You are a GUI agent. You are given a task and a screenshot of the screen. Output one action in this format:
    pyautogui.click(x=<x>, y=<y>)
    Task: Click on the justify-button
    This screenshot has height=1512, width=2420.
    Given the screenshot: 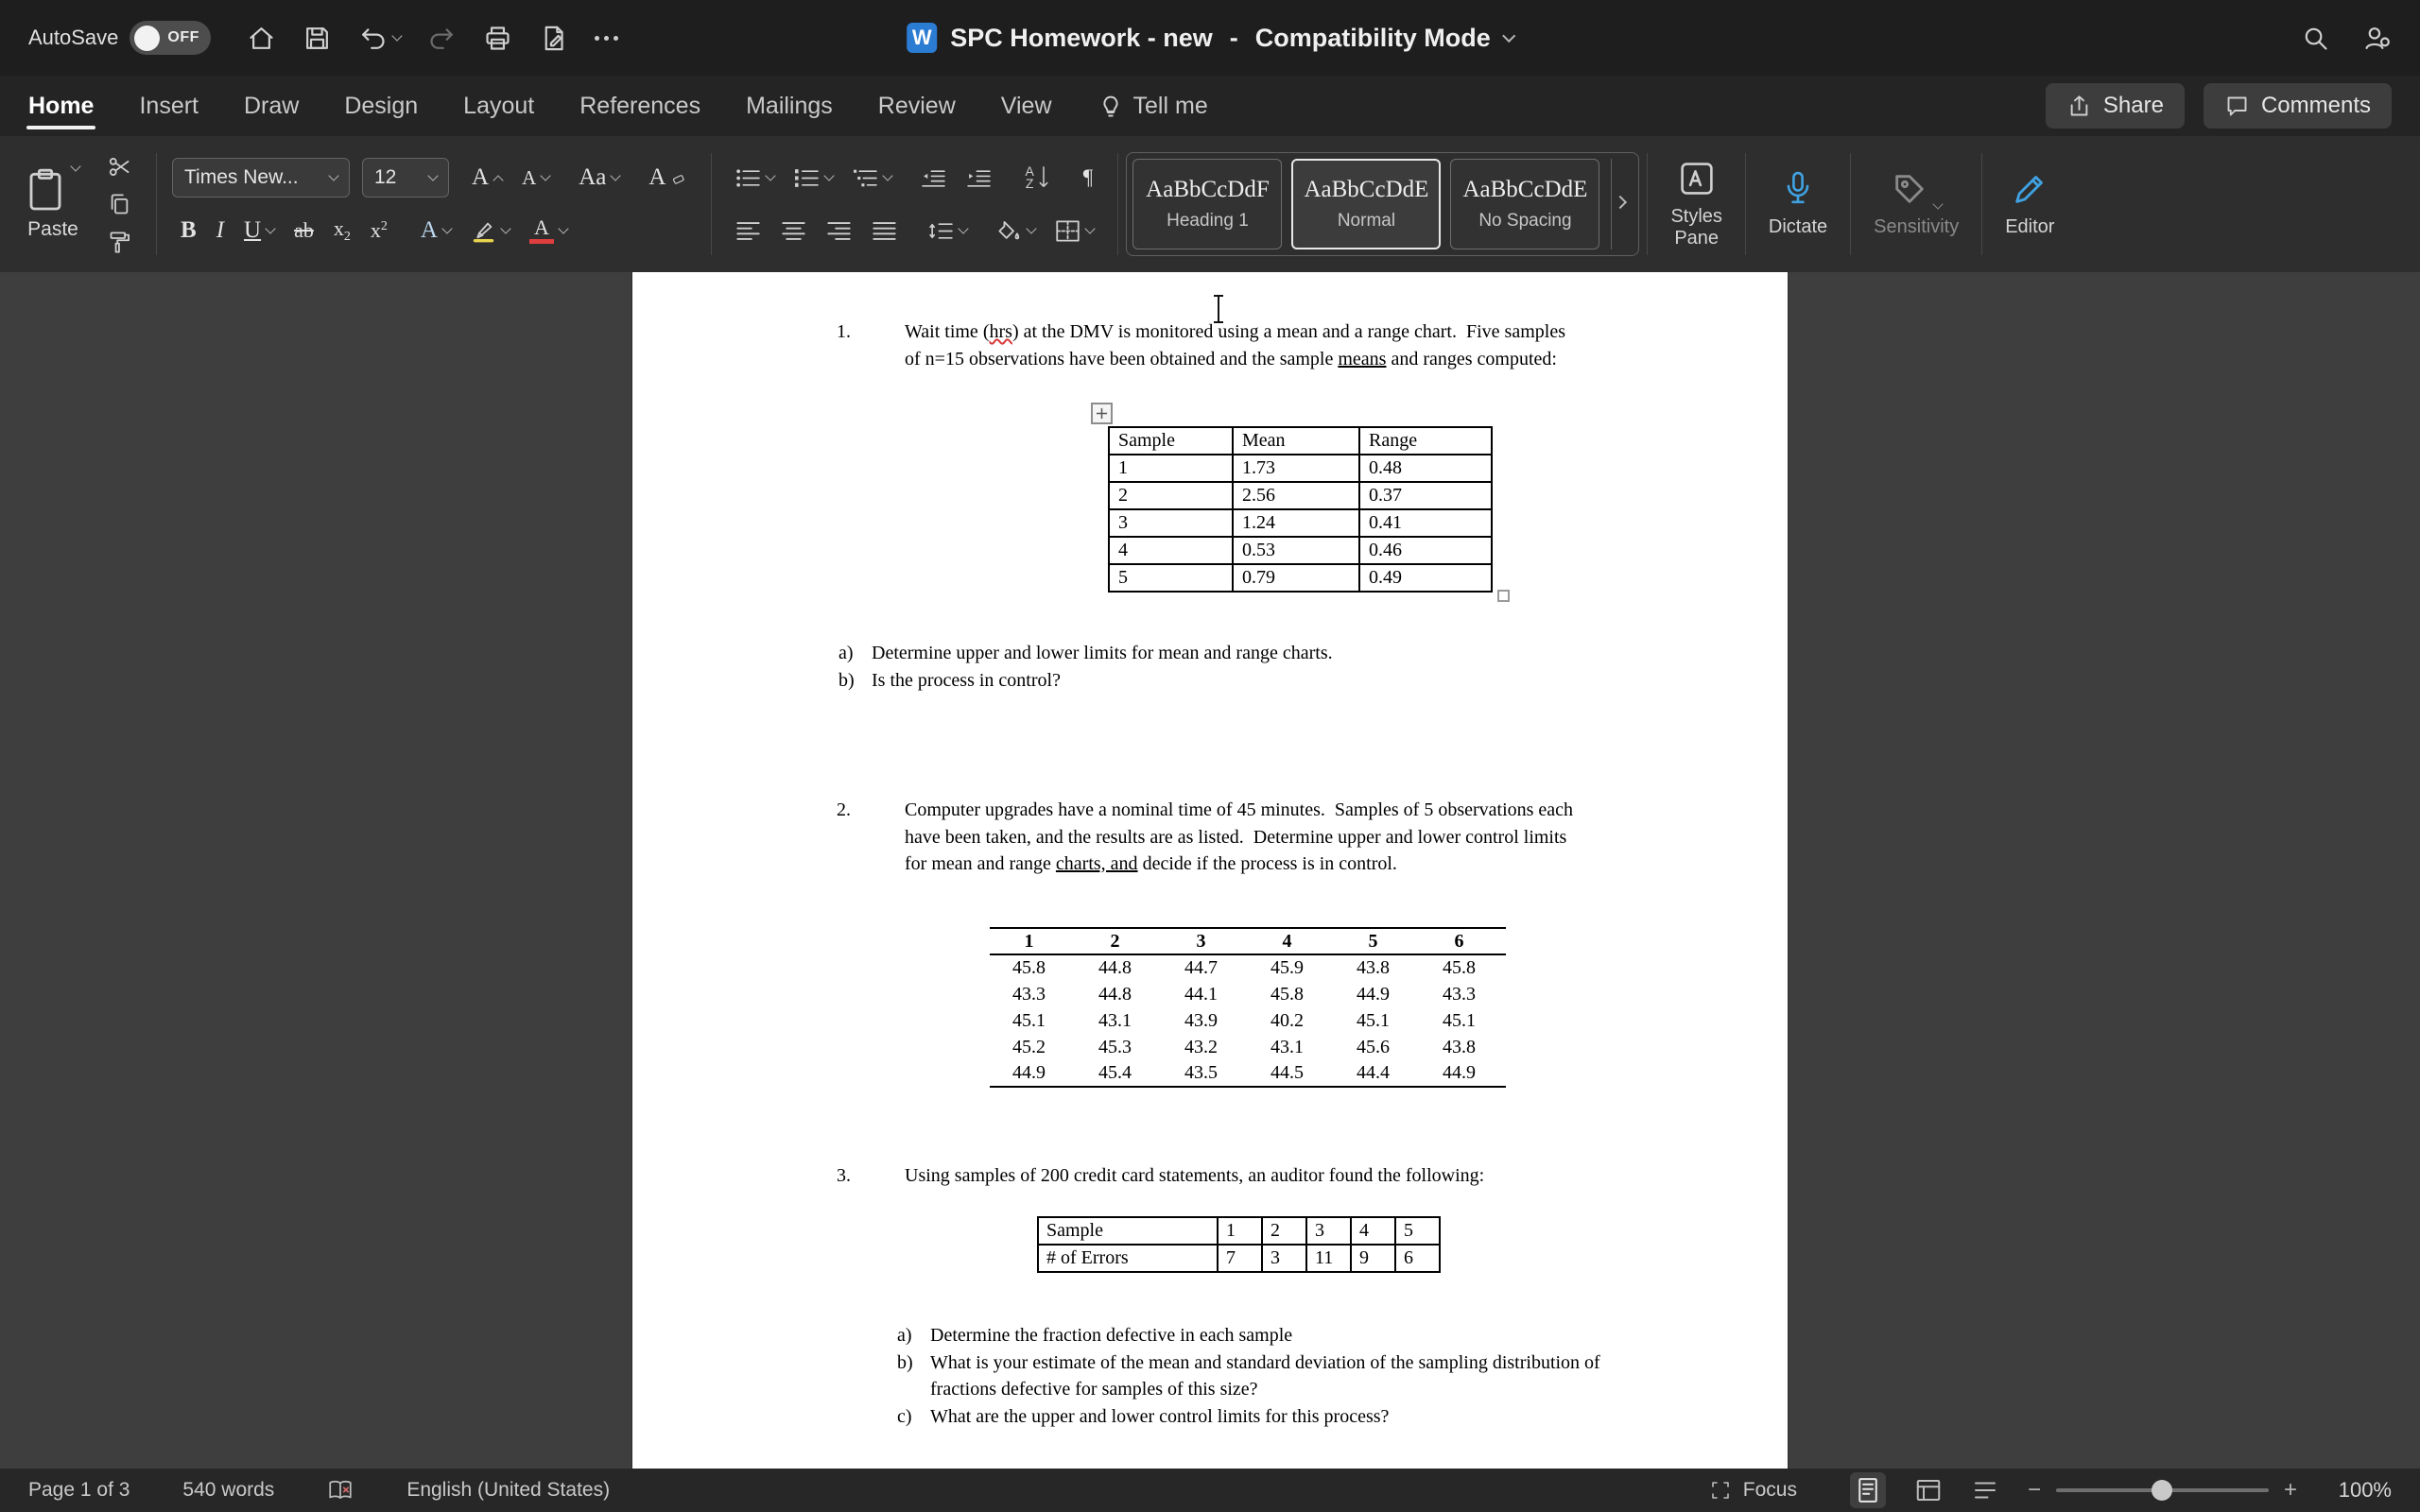 What is the action you would take?
    pyautogui.click(x=884, y=230)
    